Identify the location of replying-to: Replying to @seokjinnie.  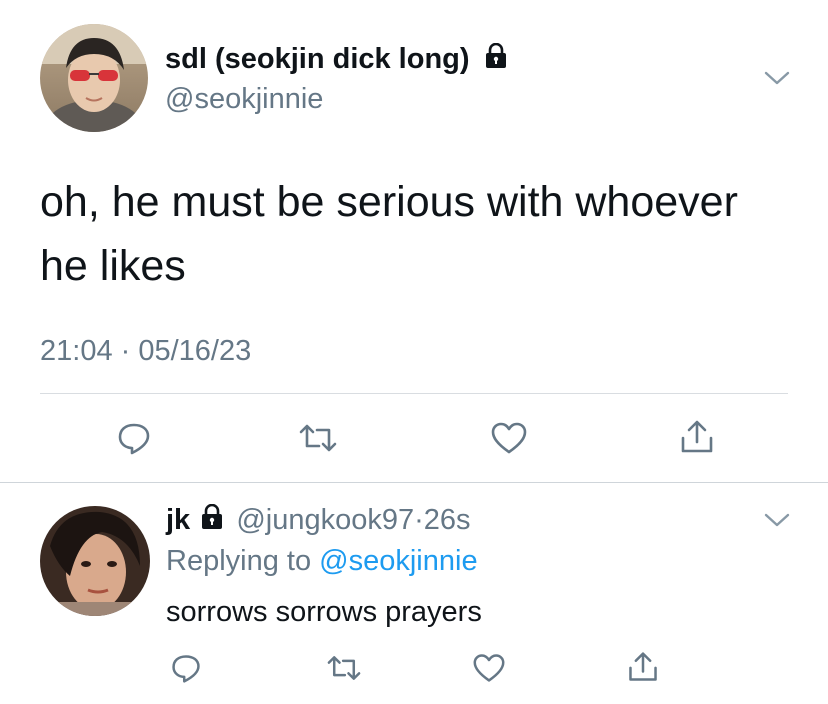
(322, 561).